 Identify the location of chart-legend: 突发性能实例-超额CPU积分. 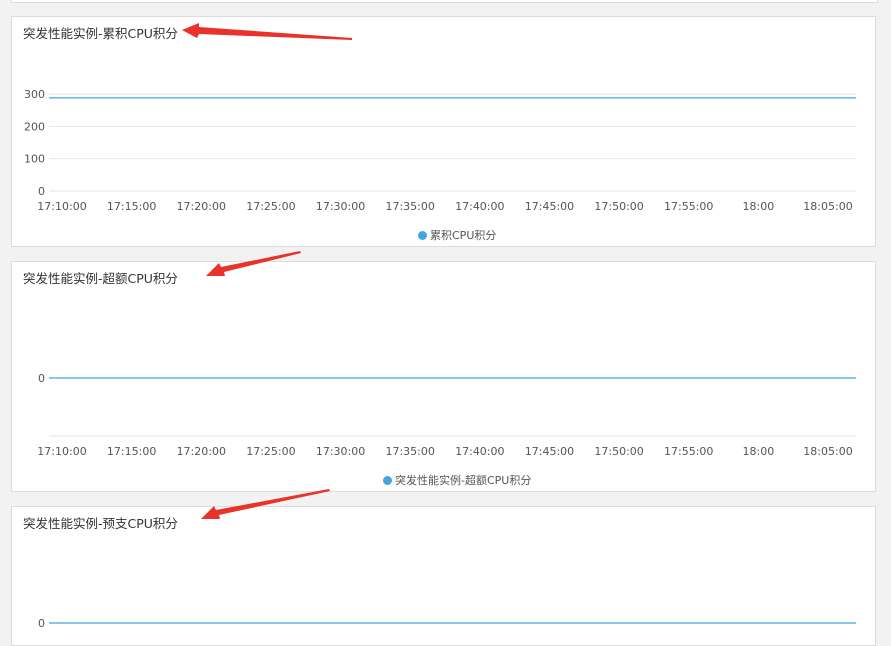
(457, 480).